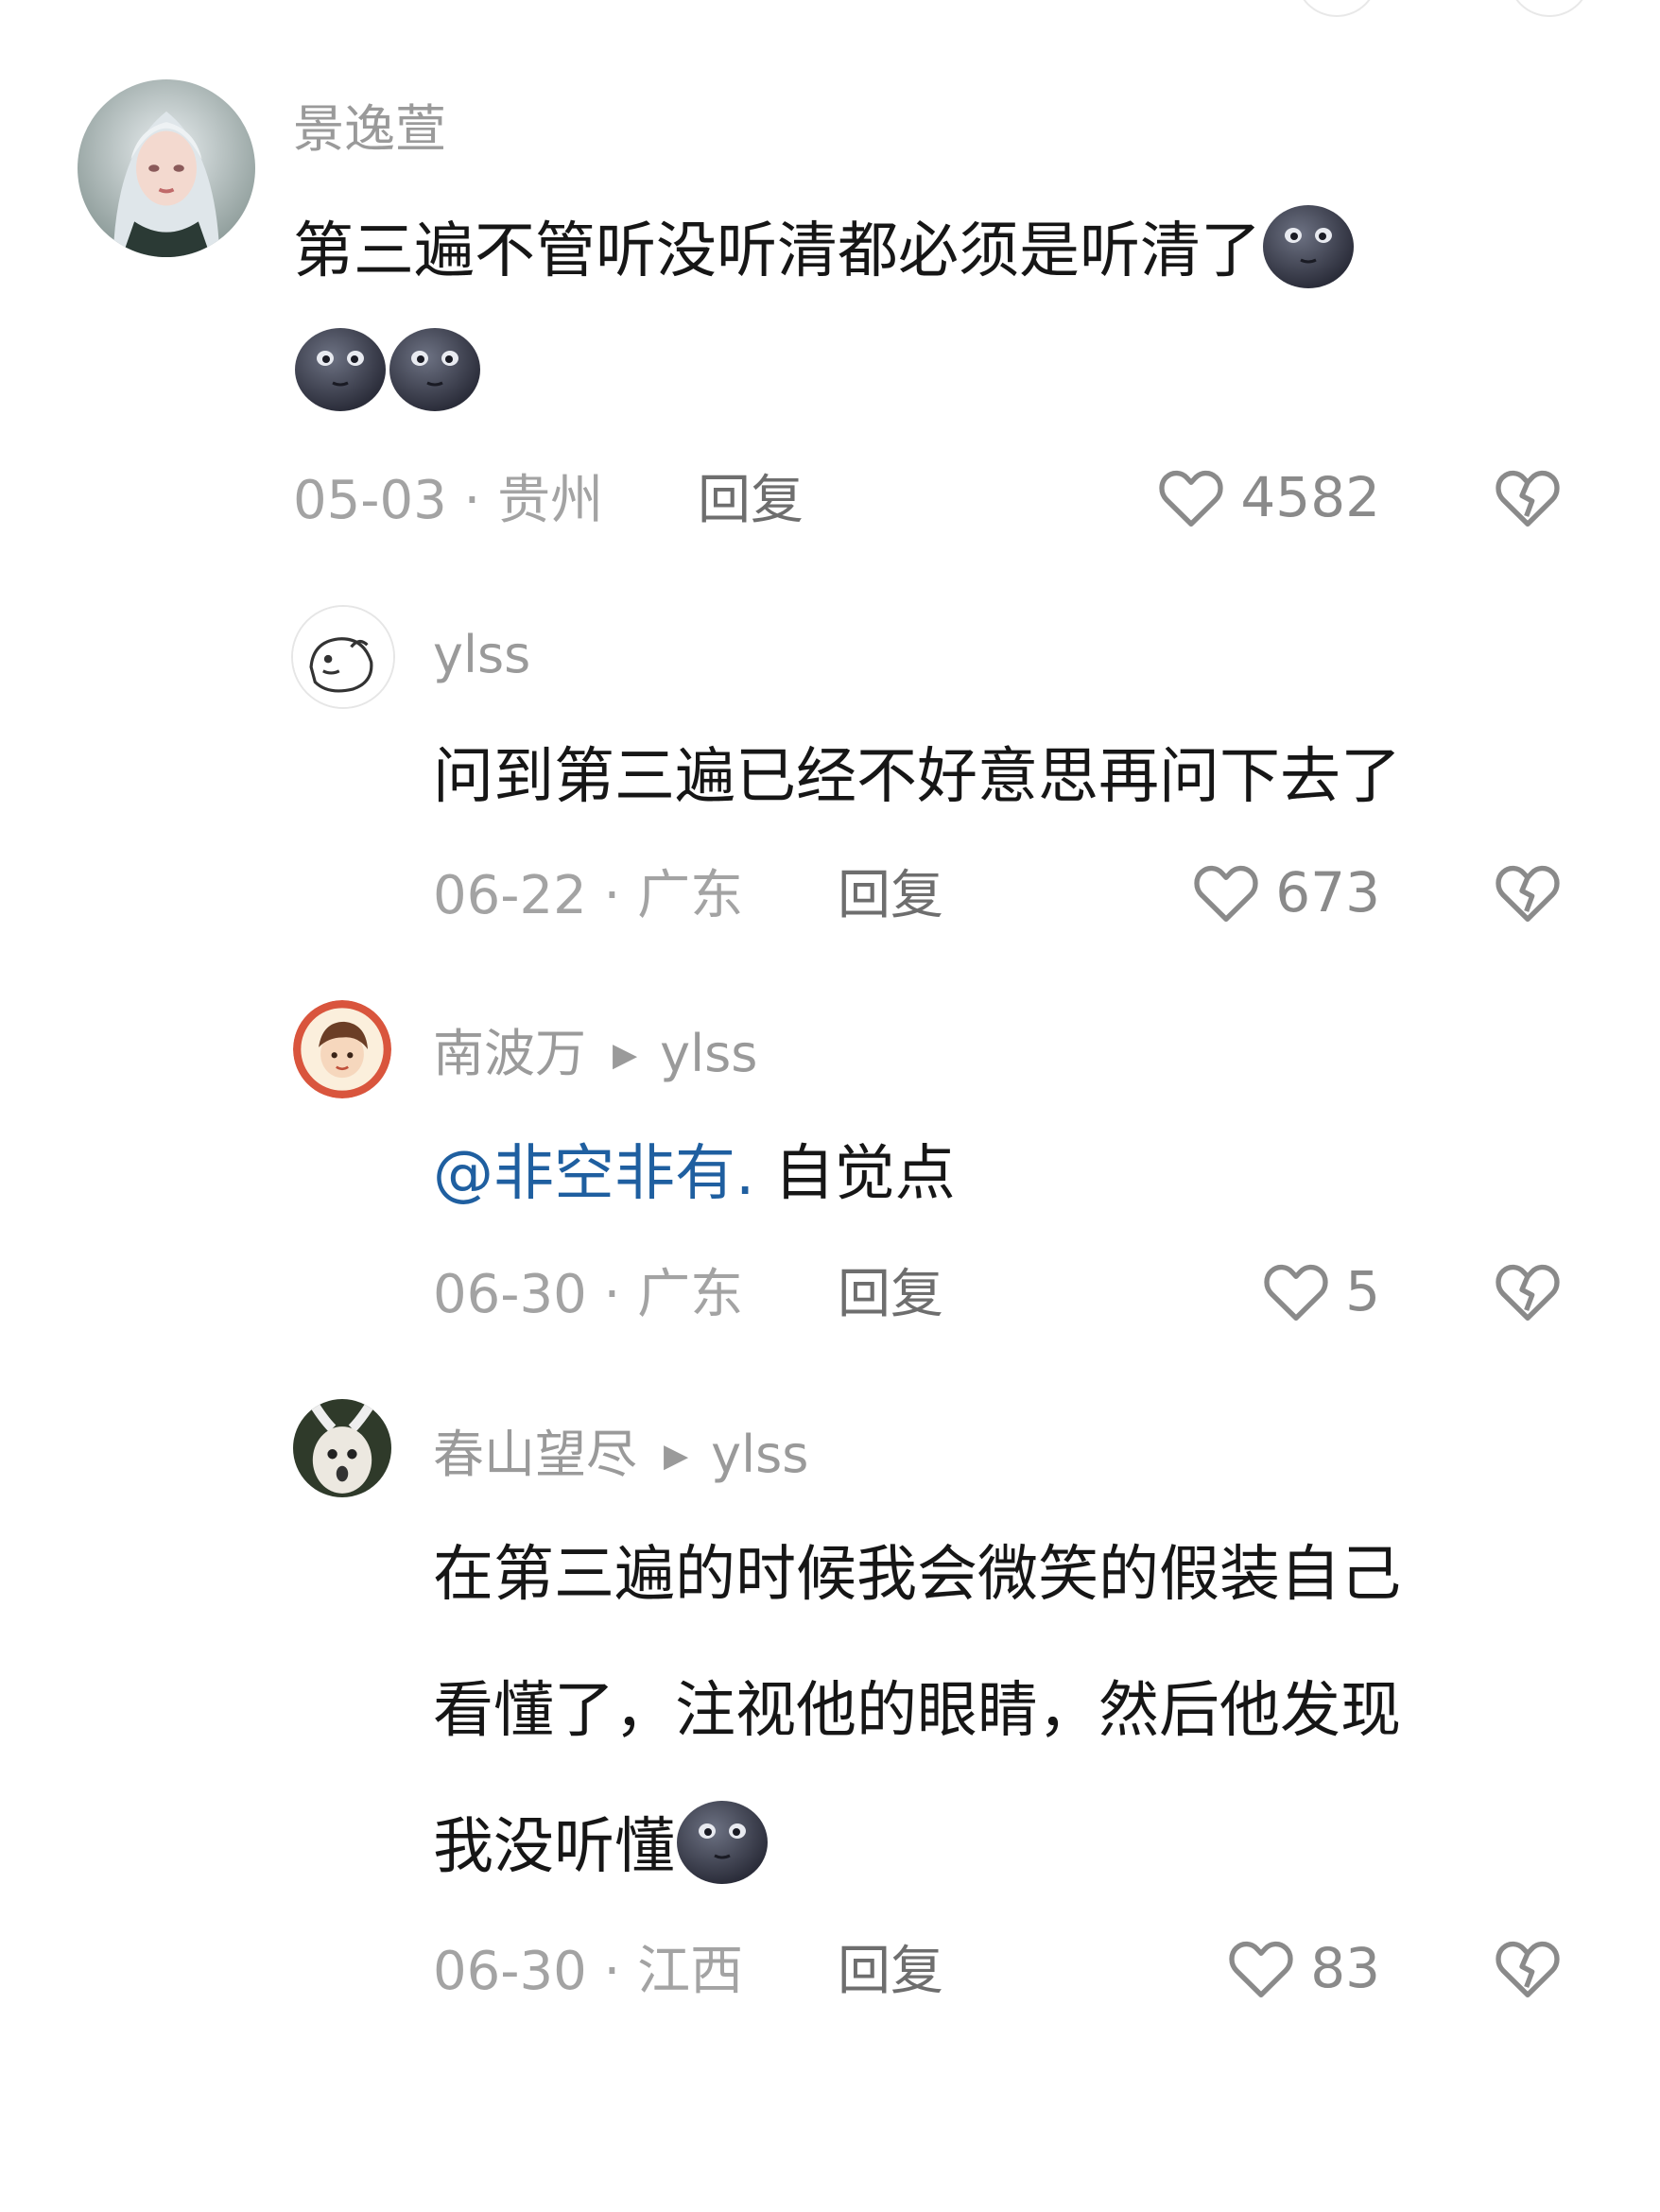 Image resolution: width=1660 pixels, height=2212 pixels. I want to click on comment-text: @非空非有. 自觉点, so click(695, 1174).